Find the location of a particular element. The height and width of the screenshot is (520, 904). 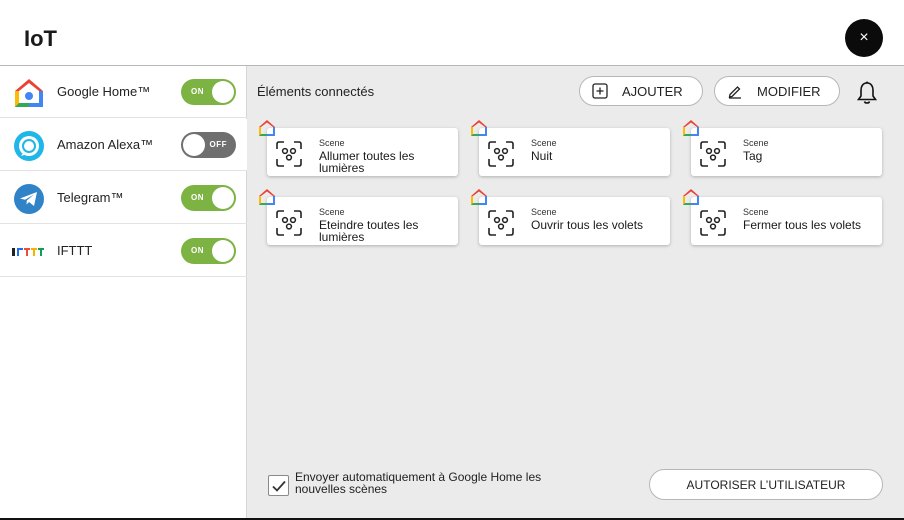

toggle-state-text: OFF is located at coordinates (218, 144).